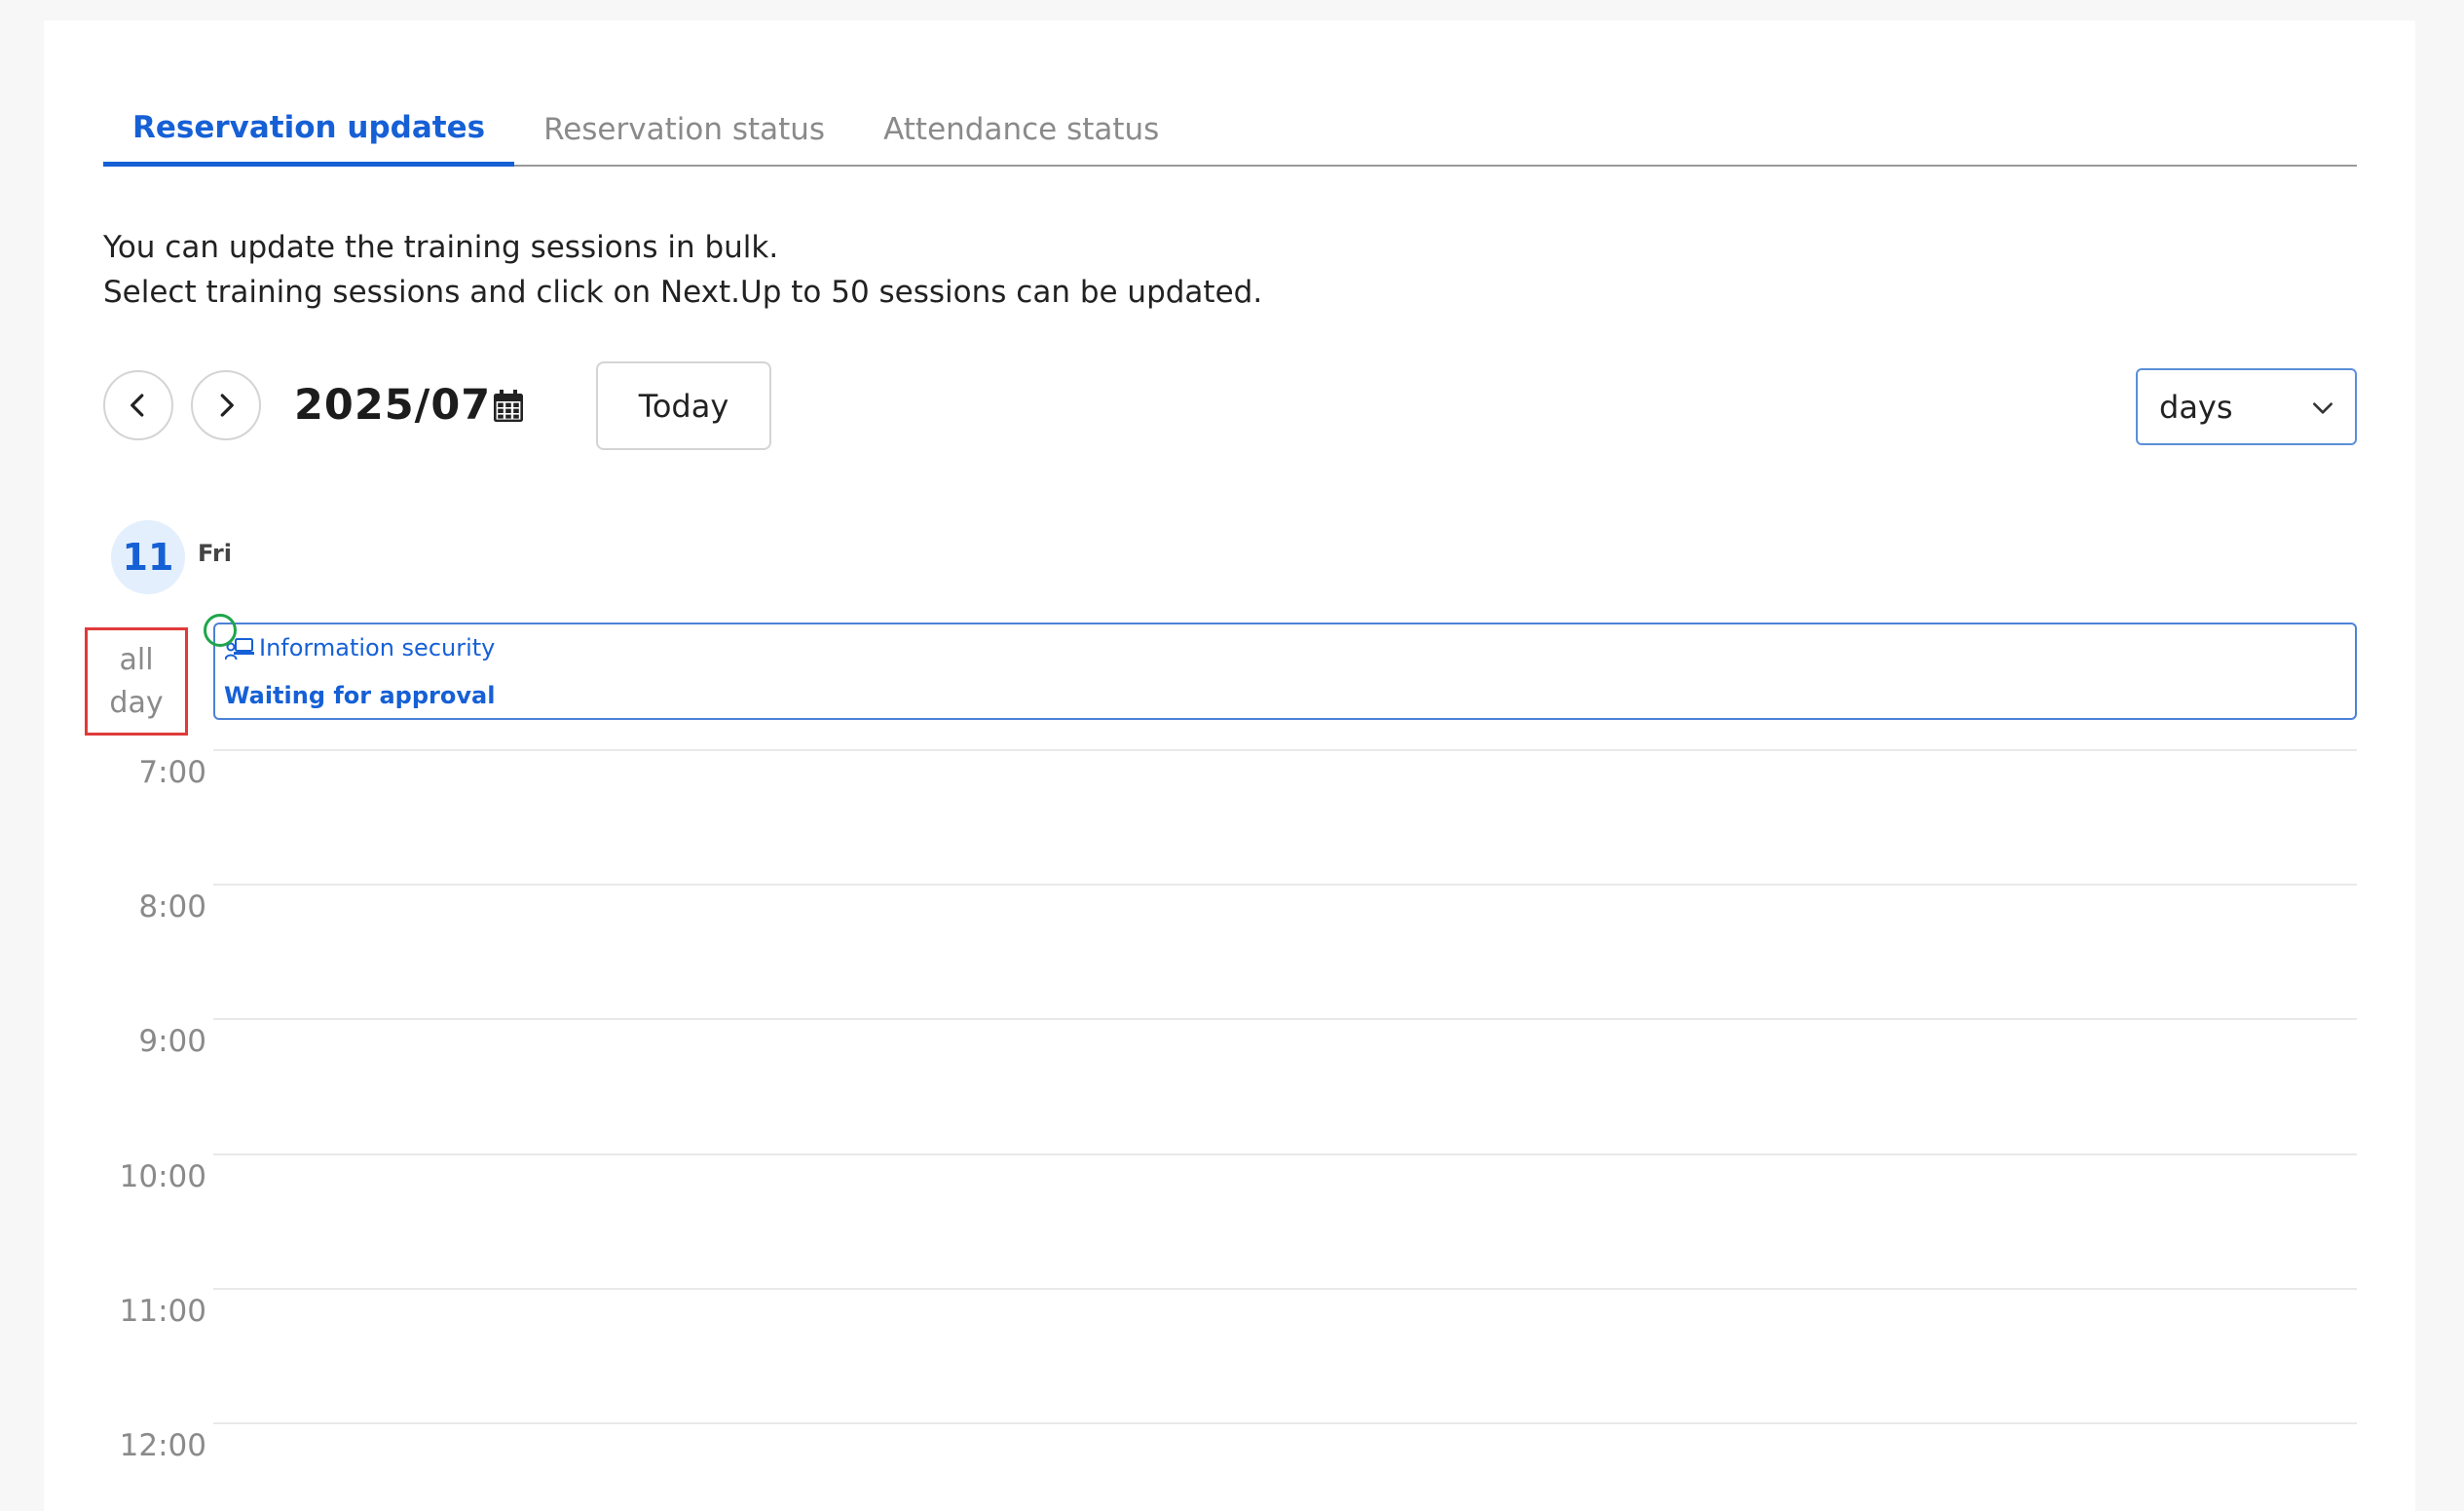  Describe the element at coordinates (136, 703) in the screenshot. I see `all-day-label-line-2: day` at that location.